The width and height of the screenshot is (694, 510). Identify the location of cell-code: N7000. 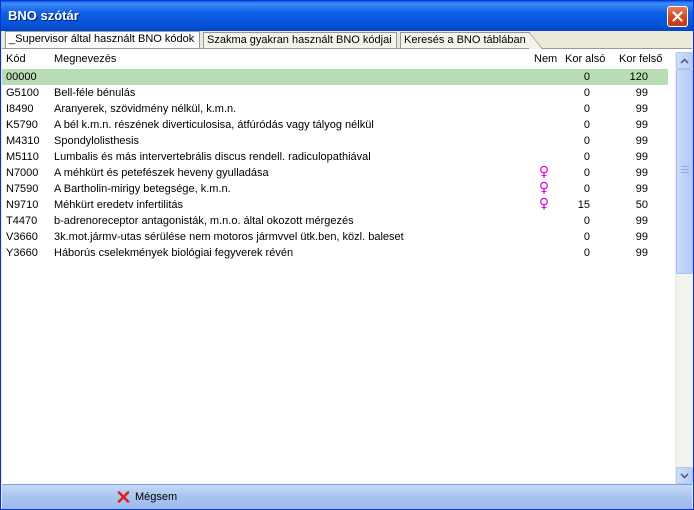
(22, 173).